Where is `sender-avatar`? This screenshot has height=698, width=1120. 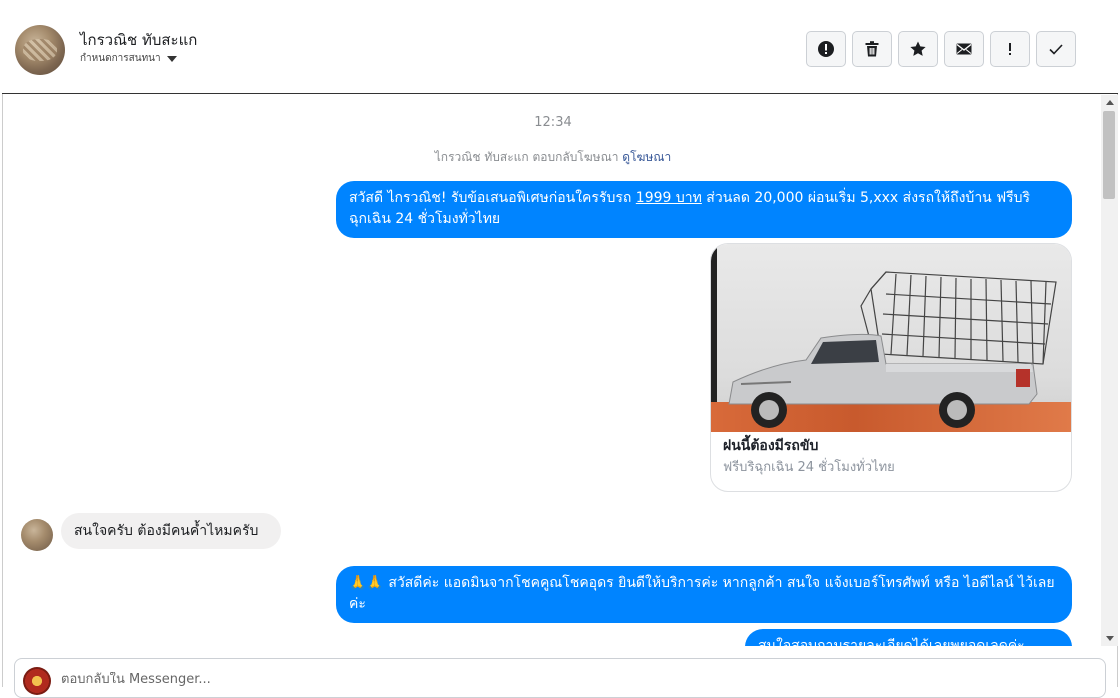
sender-avatar is located at coordinates (37, 535).